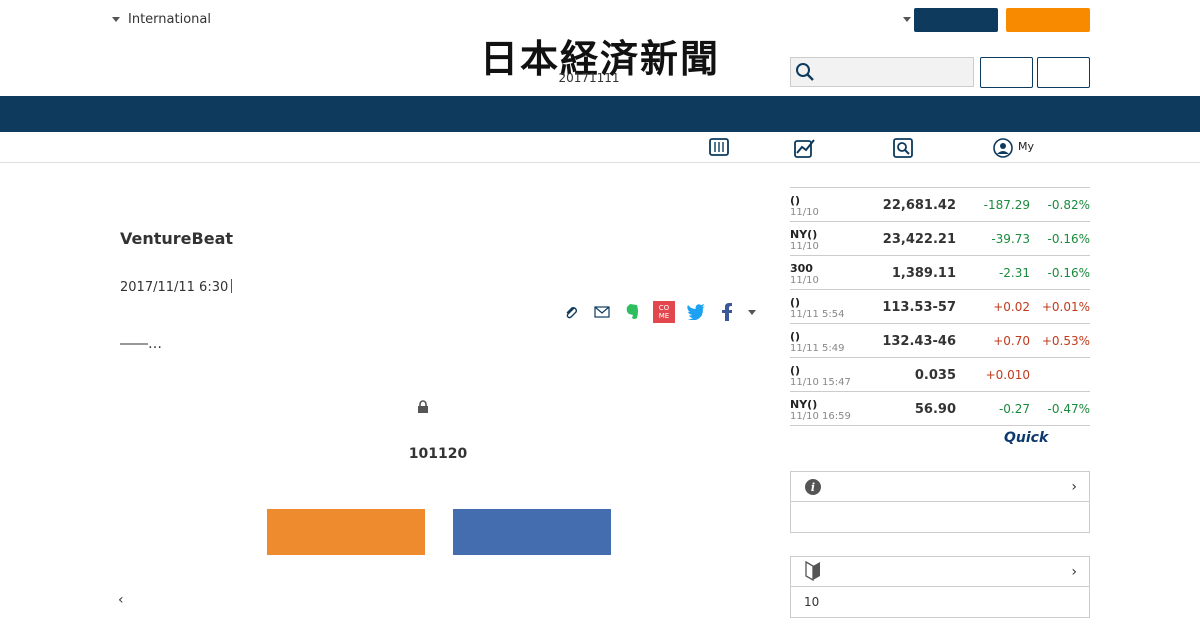 The image size is (1200, 630). What do you see at coordinates (940, 517) in the screenshot?
I see `info-box-body` at bounding box center [940, 517].